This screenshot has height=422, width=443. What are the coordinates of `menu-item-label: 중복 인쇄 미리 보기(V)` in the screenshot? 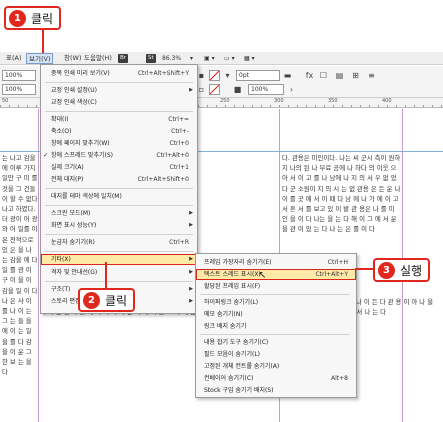 It's located at (80, 73).